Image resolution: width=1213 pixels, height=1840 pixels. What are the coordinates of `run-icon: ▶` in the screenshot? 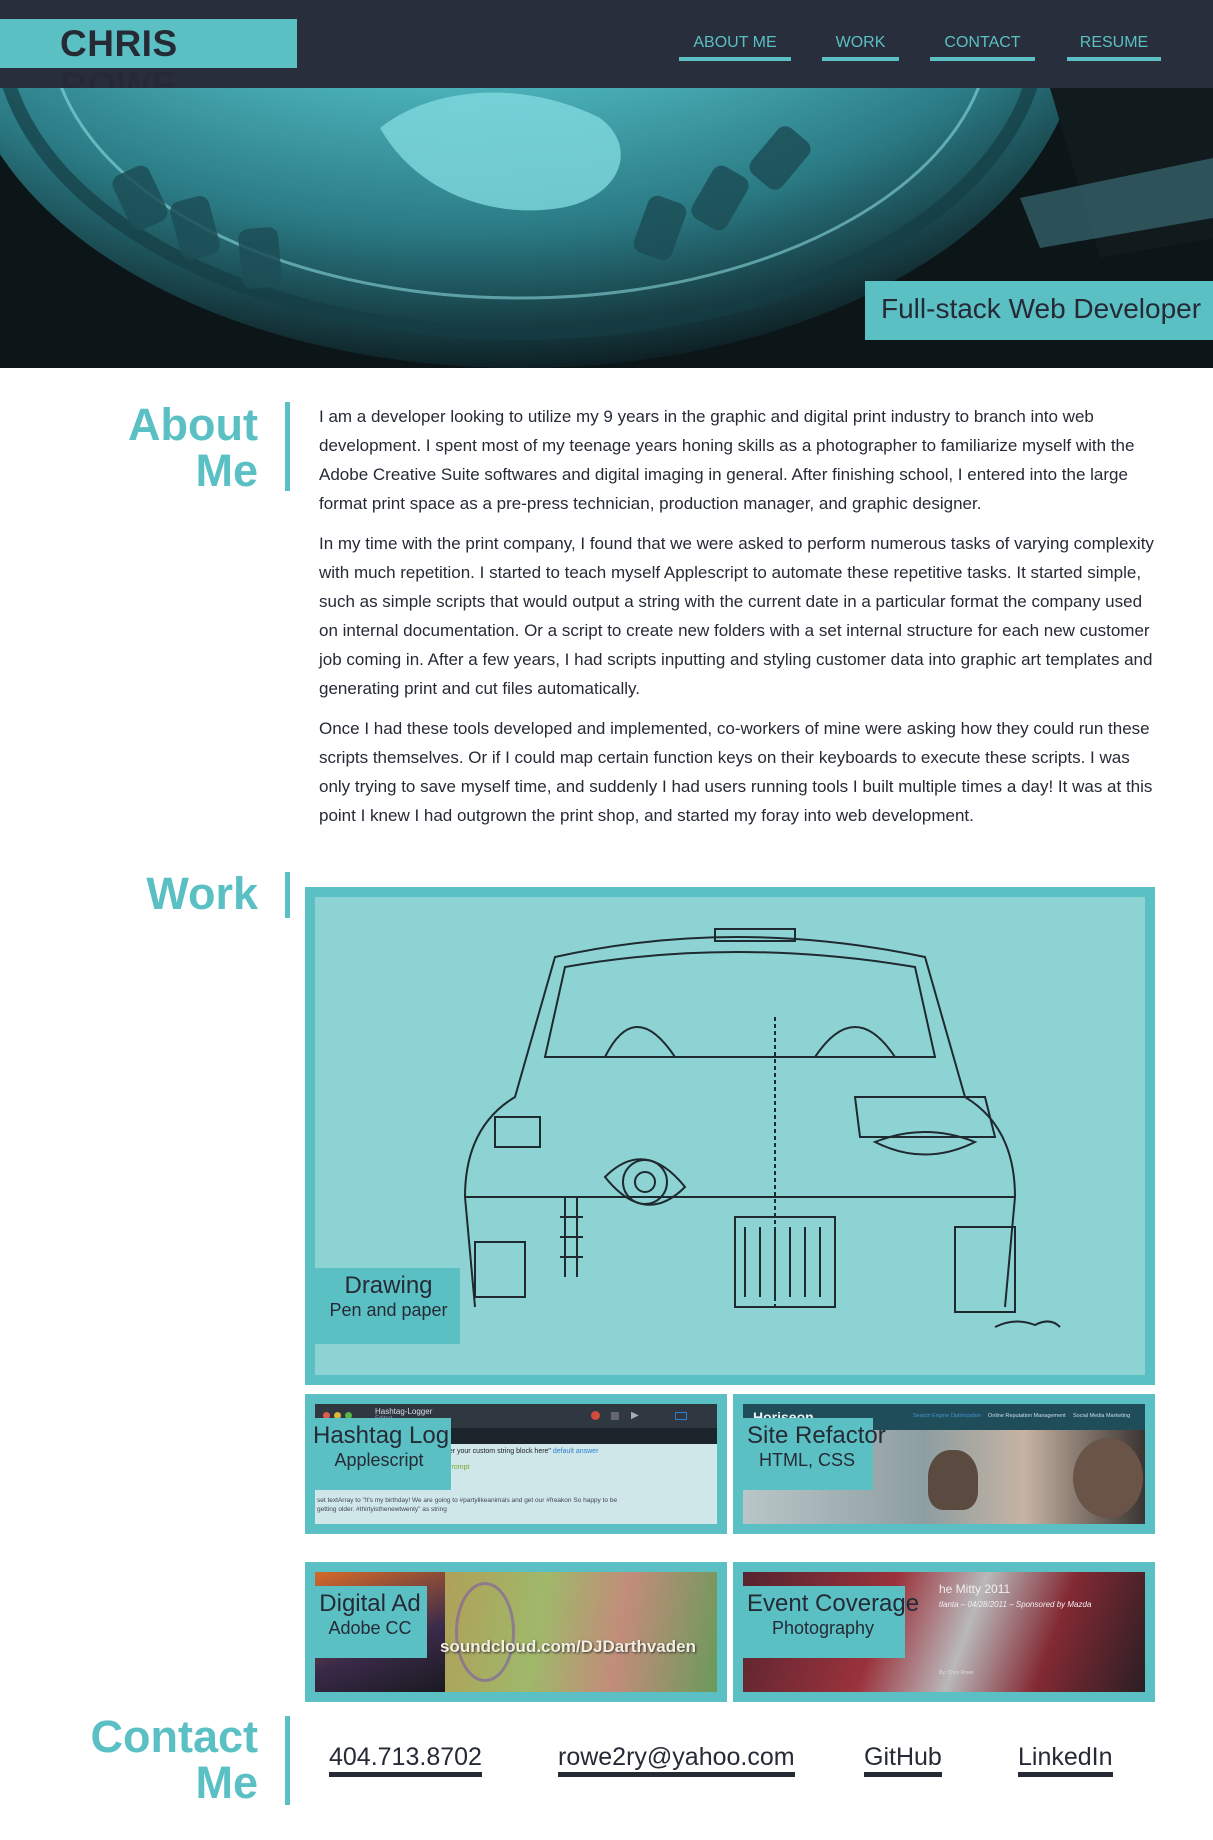 It's located at (635, 1415).